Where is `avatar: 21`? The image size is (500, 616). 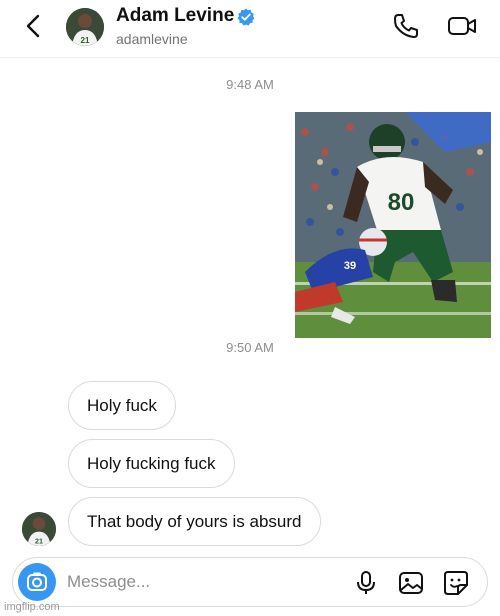 avatar: 21 is located at coordinates (85, 27).